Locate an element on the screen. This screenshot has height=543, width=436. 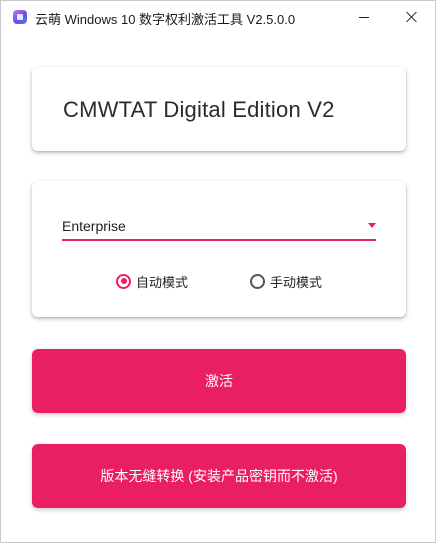
activate-button: 激活 is located at coordinates (219, 381).